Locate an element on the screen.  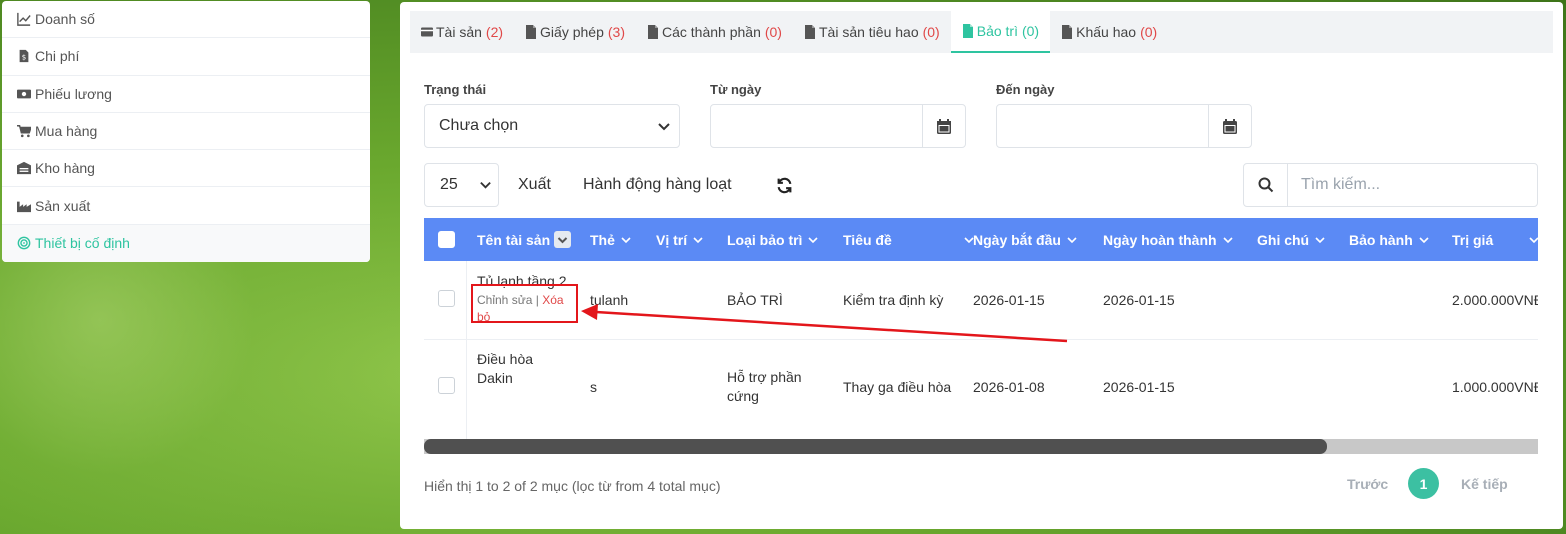
tab-depreciation: Khấu hao (0) is located at coordinates (1109, 32).